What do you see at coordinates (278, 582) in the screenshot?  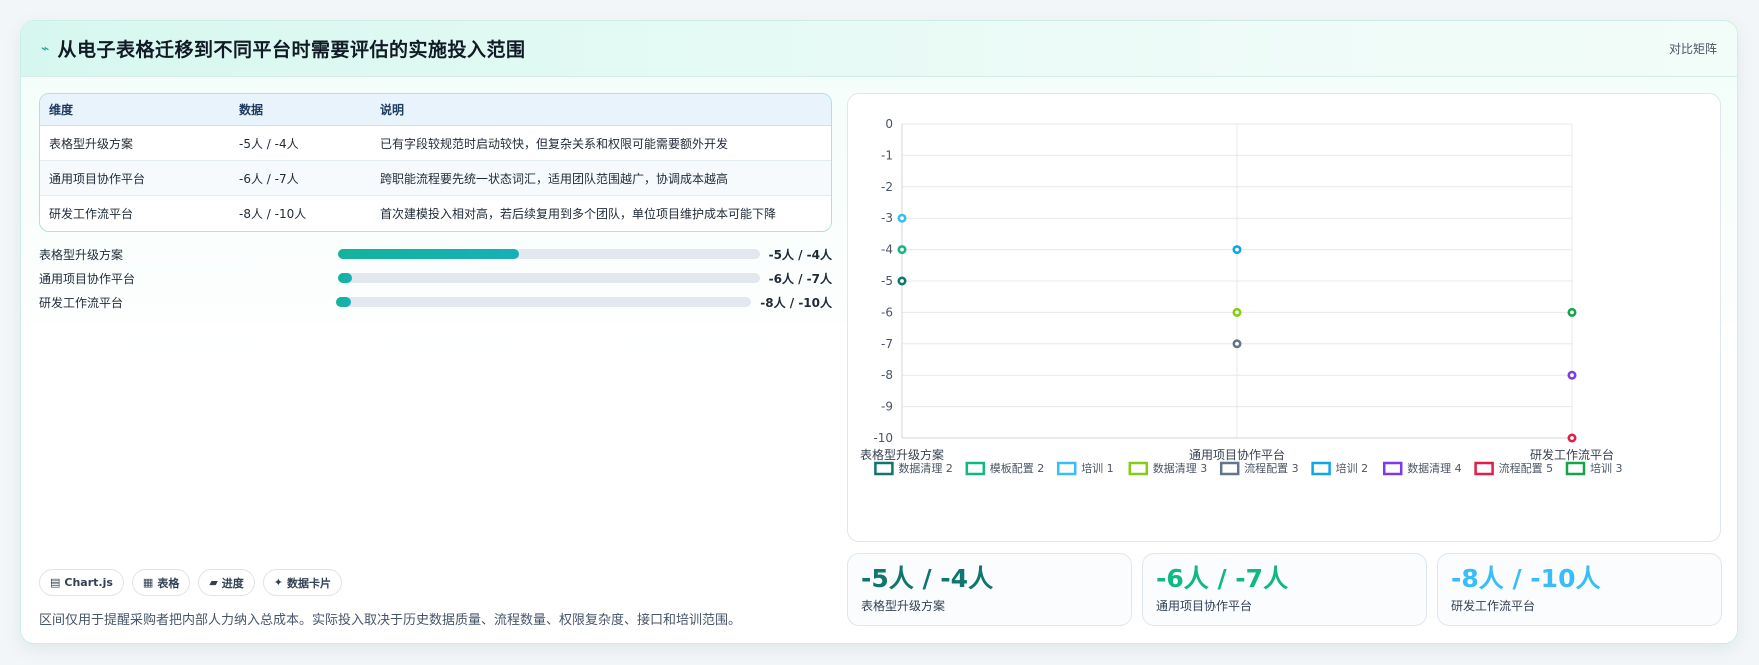 I see `sparkle-icon: ✦` at bounding box center [278, 582].